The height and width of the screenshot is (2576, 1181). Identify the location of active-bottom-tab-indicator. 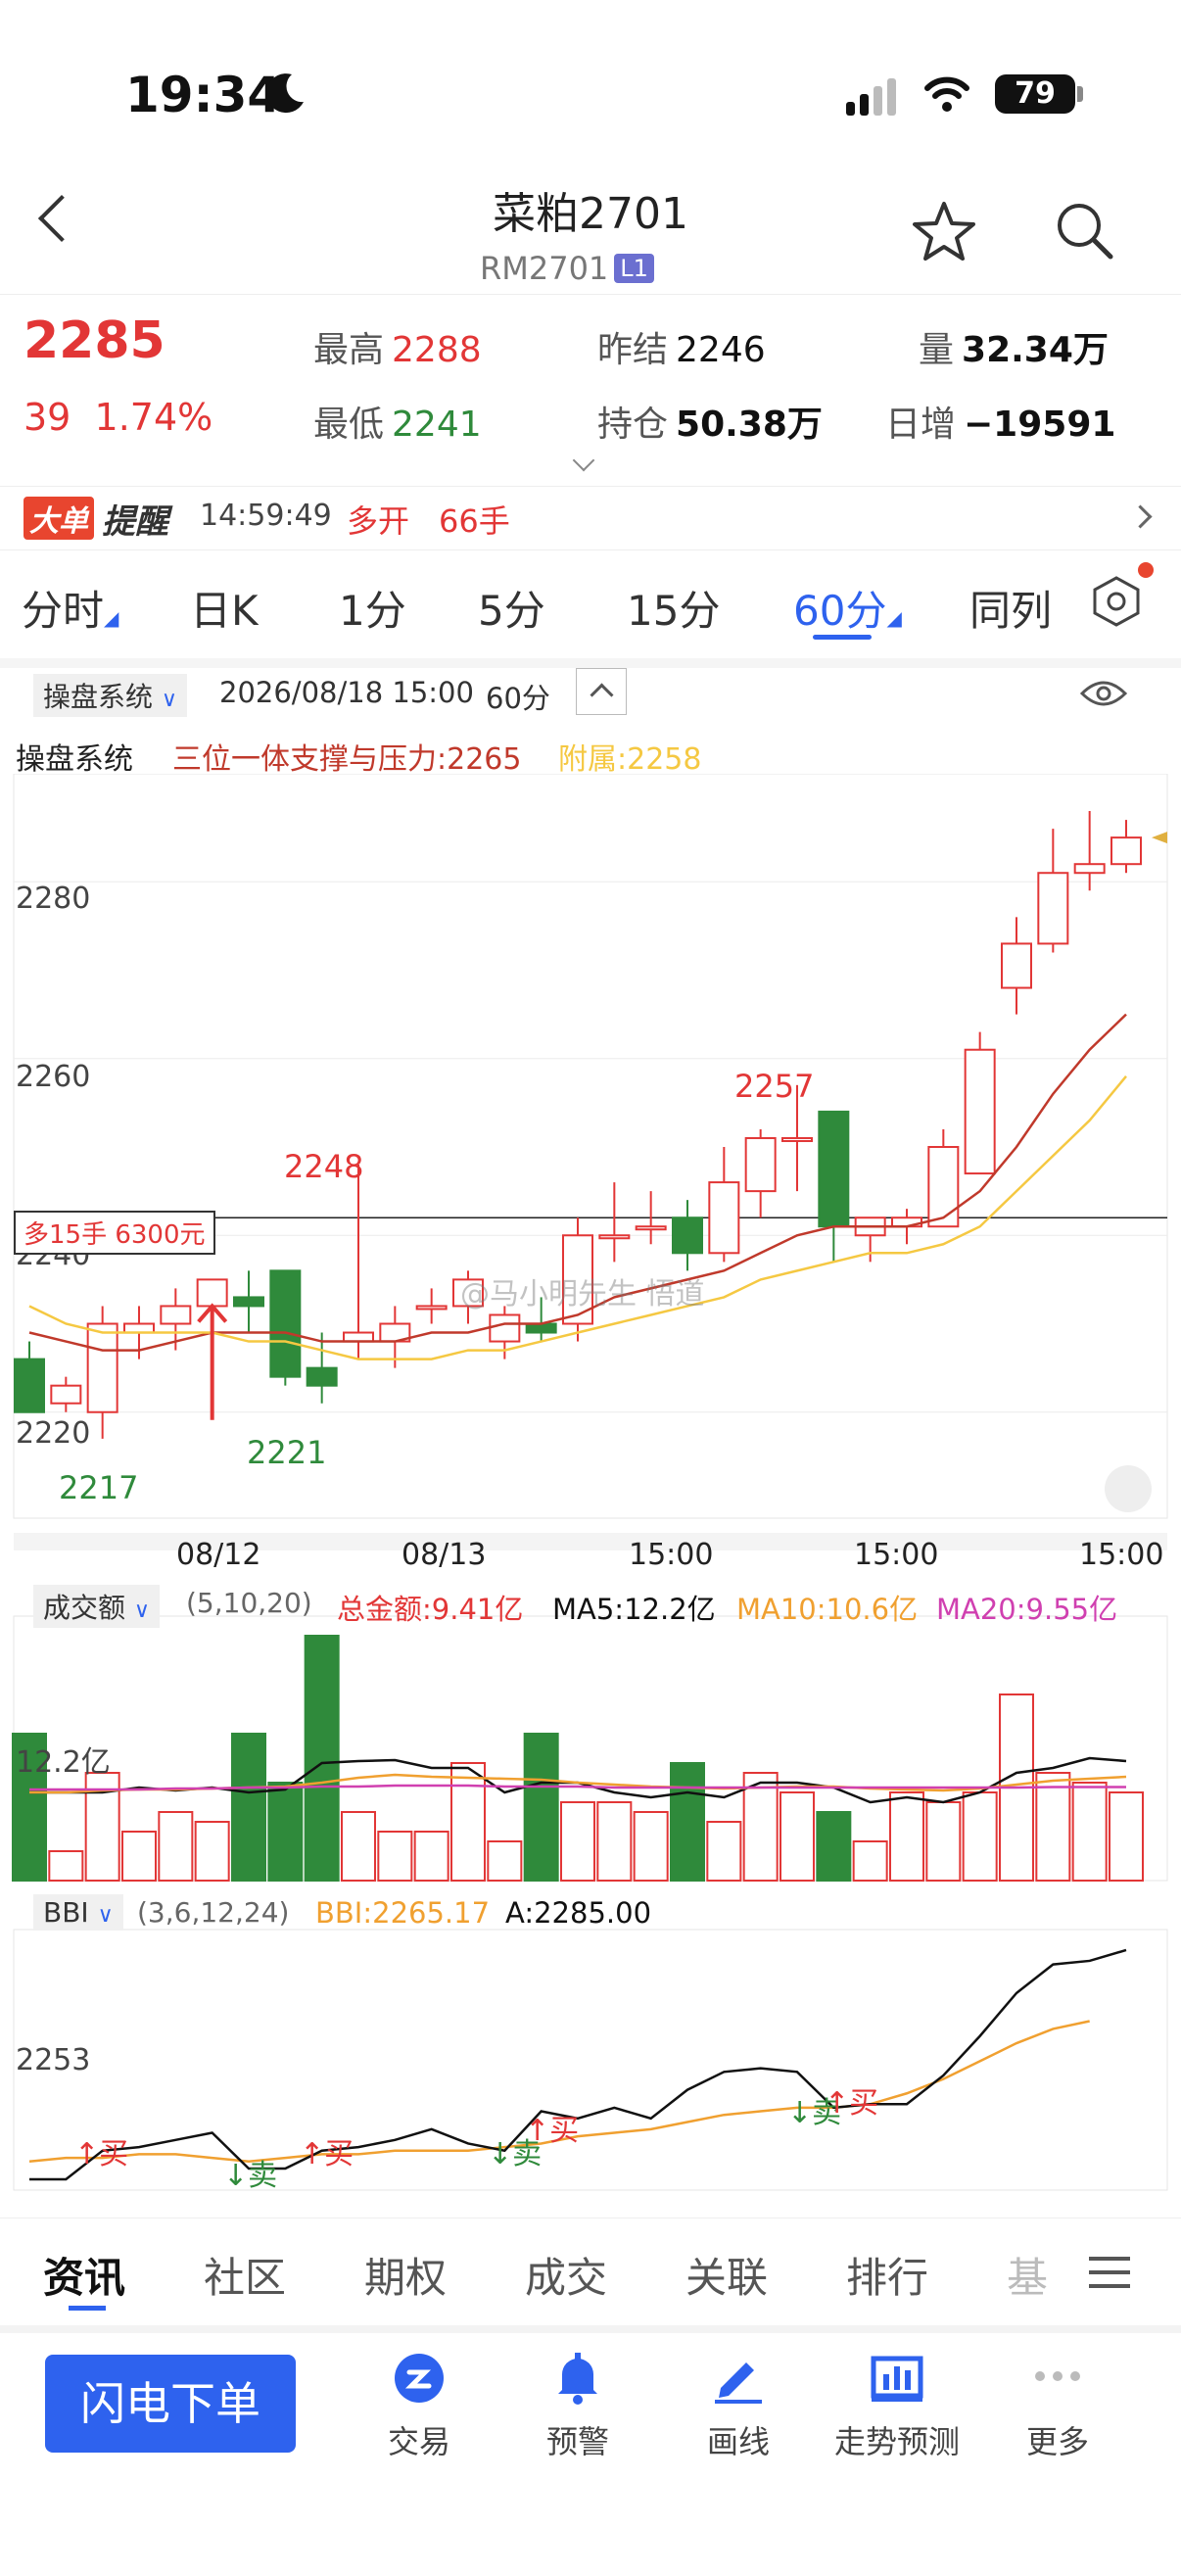
(88, 2308).